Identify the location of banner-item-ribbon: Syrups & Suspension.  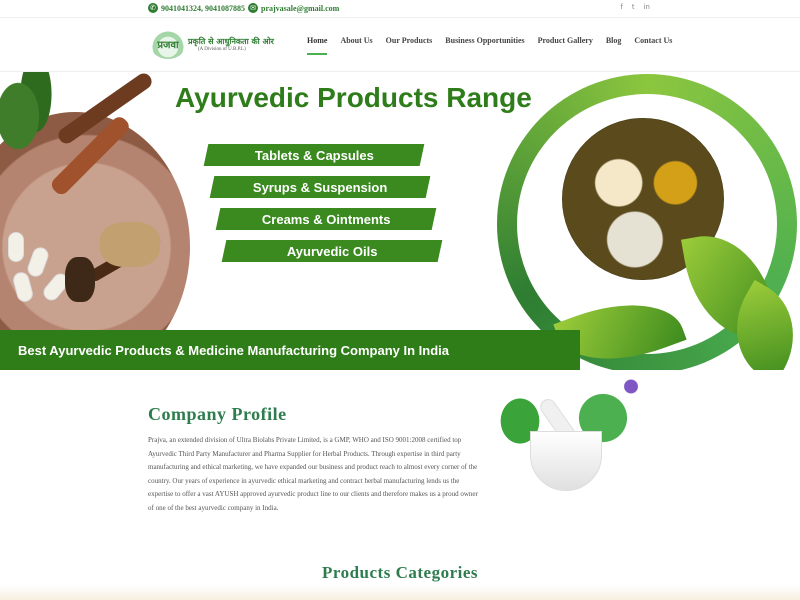
(320, 187).